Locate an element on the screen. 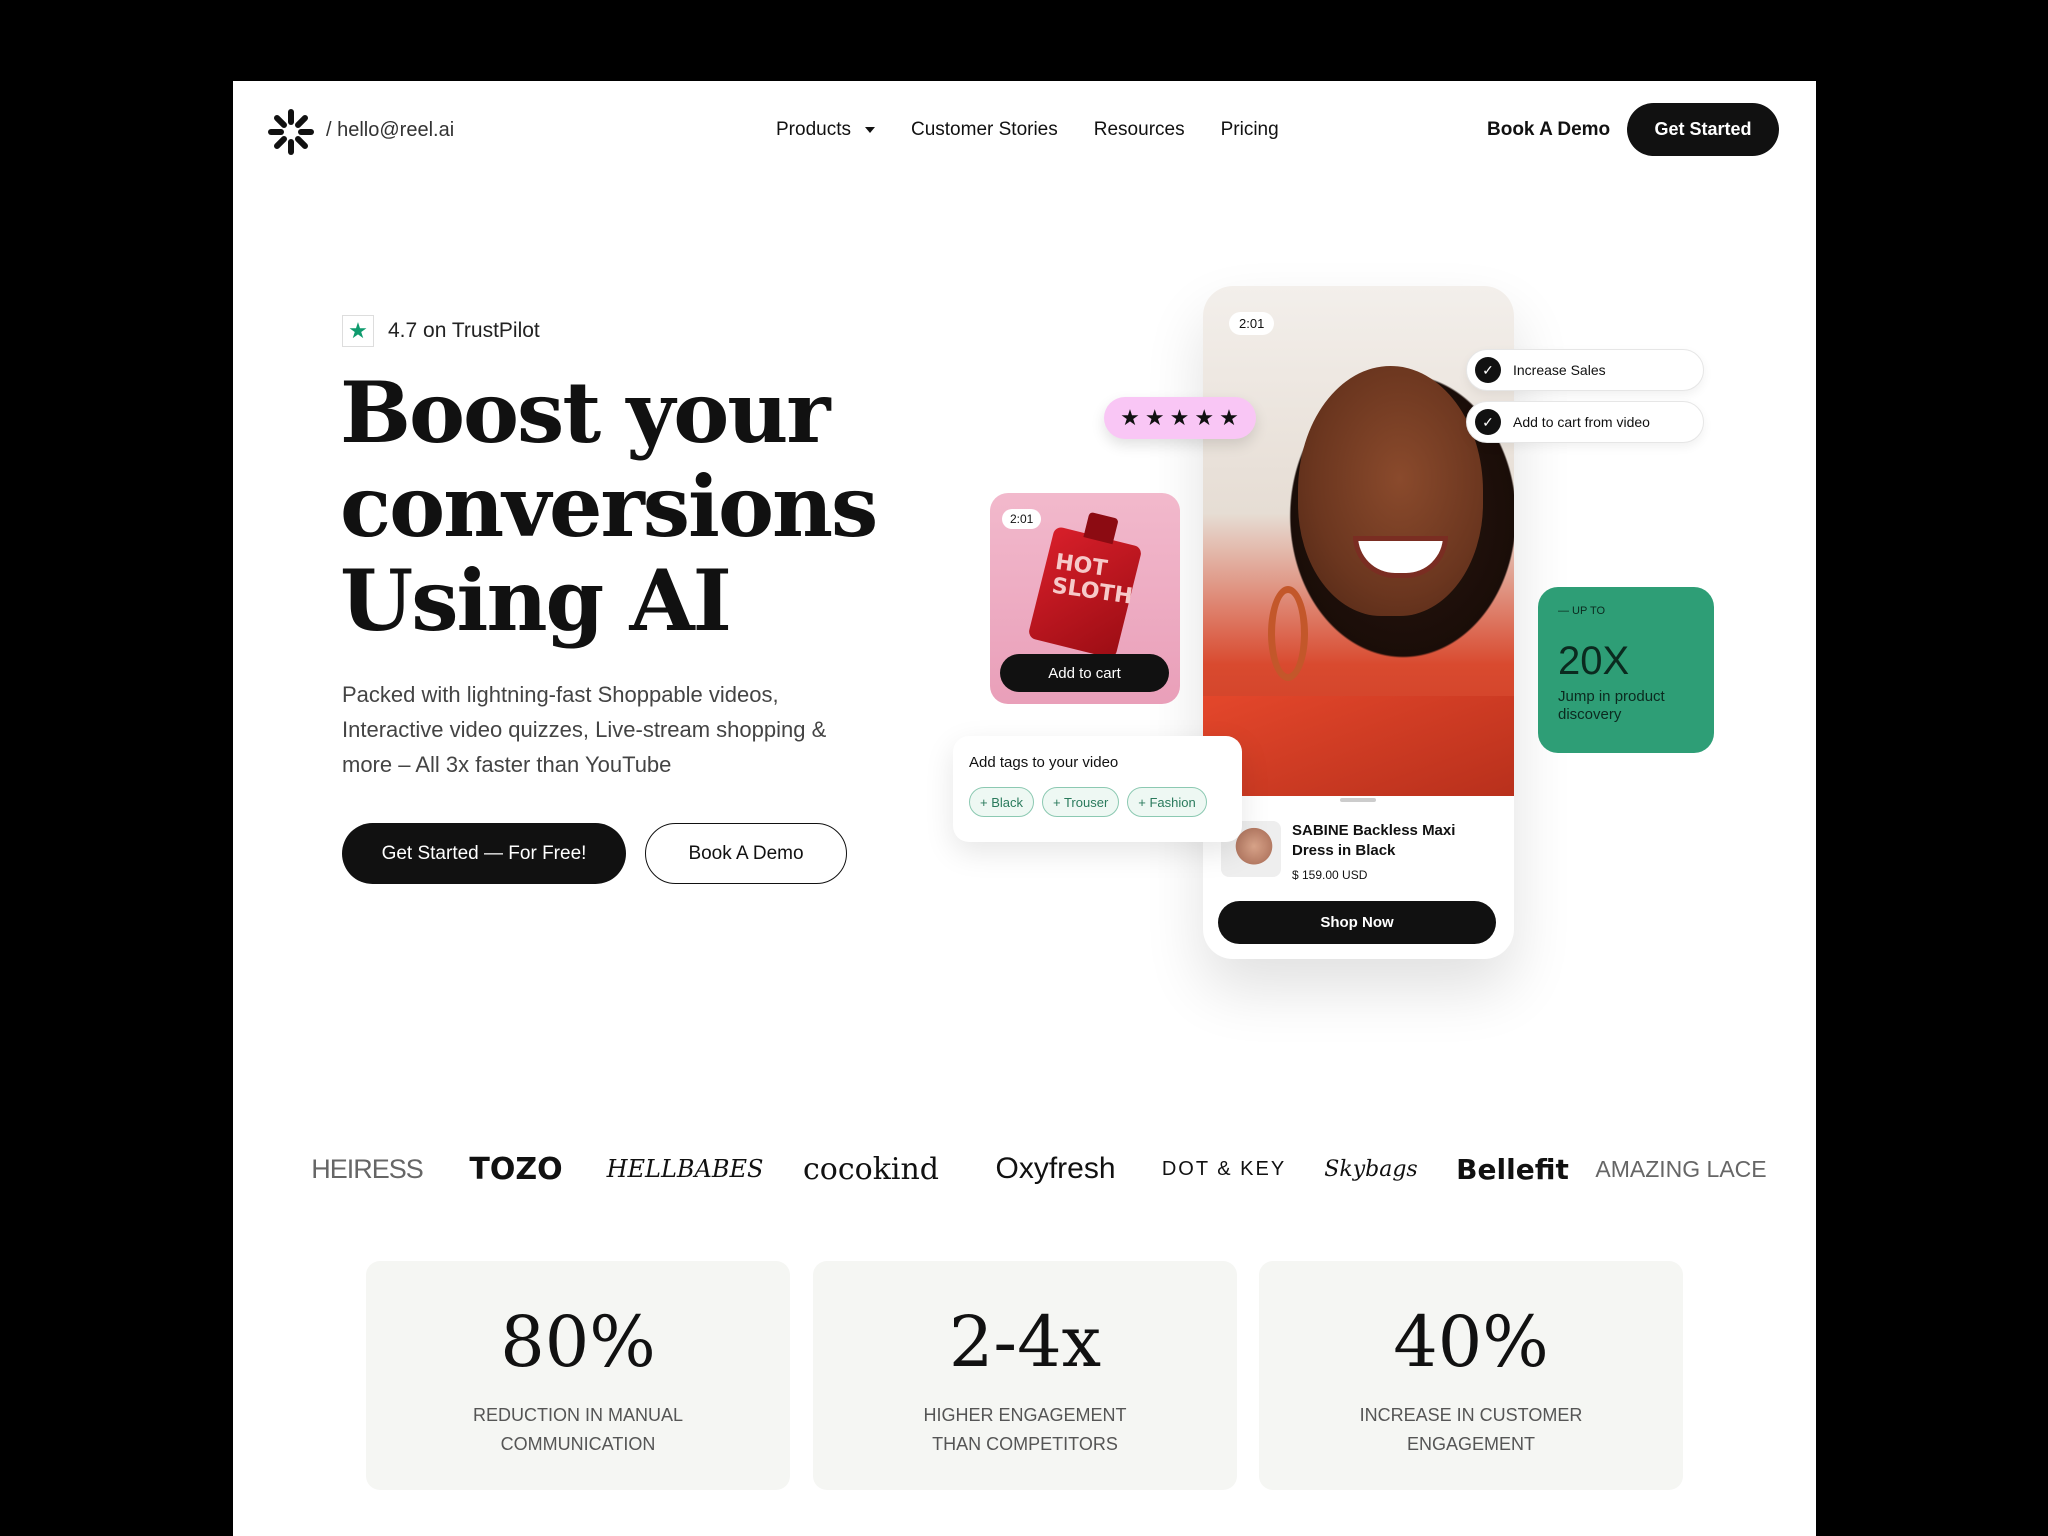 Image resolution: width=2048 pixels, height=1536 pixels. brand-logo-tozo: TOZO is located at coordinates (516, 1169).